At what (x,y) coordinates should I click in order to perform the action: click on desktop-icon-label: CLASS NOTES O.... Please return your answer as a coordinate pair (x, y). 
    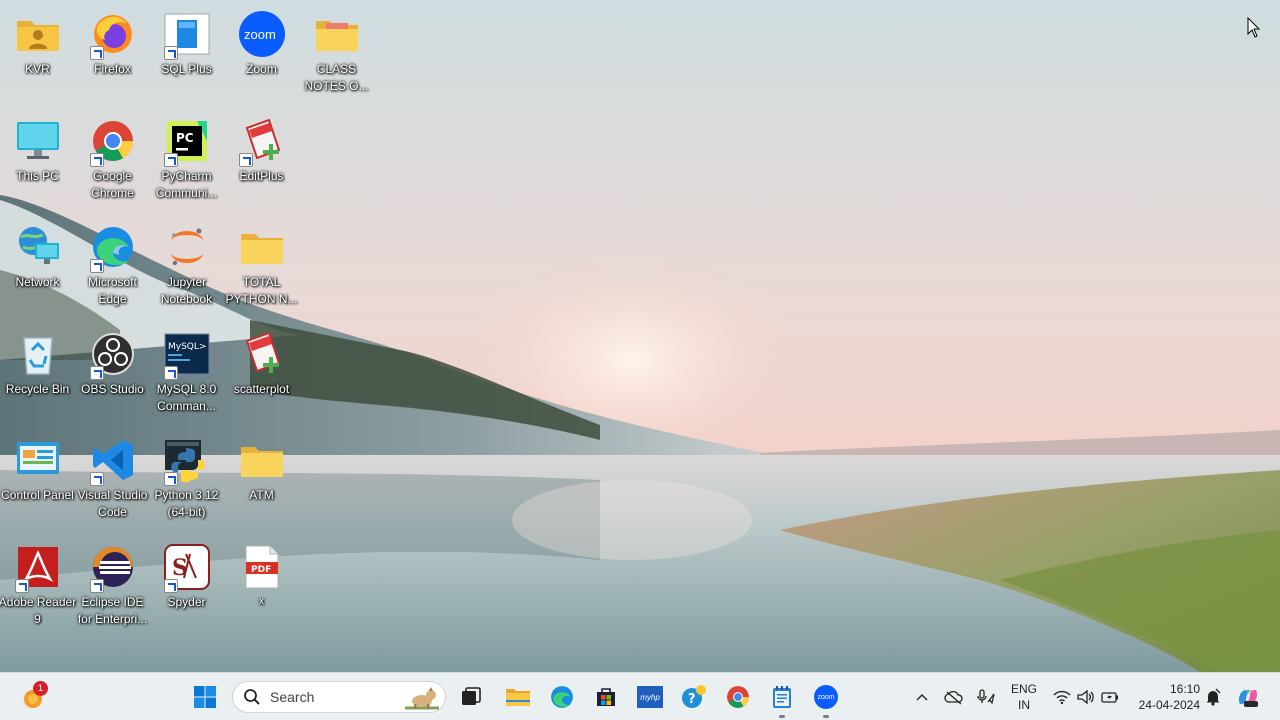
    Looking at the image, I should click on (336, 77).